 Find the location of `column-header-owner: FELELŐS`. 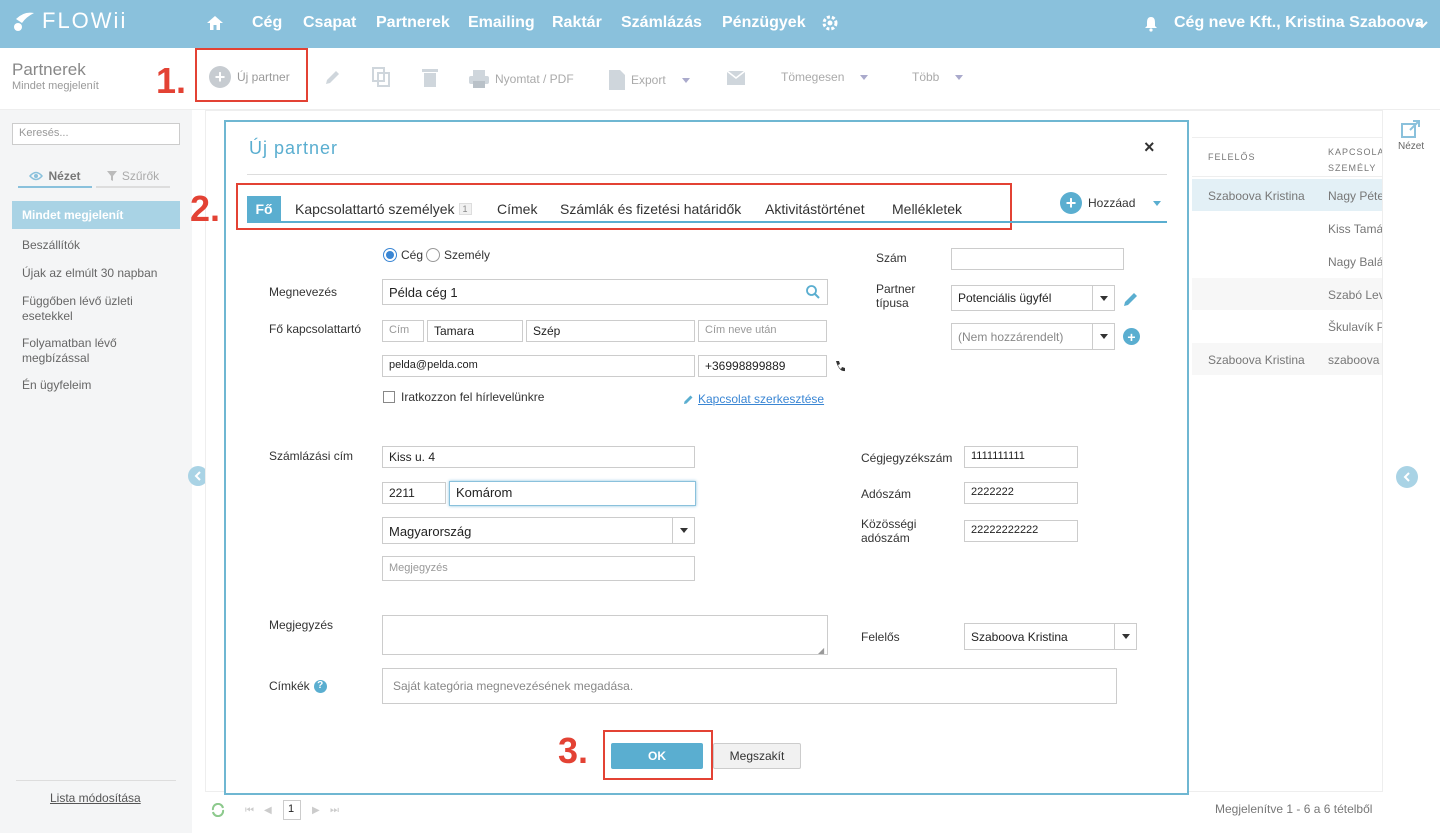

column-header-owner: FELELŐS is located at coordinates (1232, 157).